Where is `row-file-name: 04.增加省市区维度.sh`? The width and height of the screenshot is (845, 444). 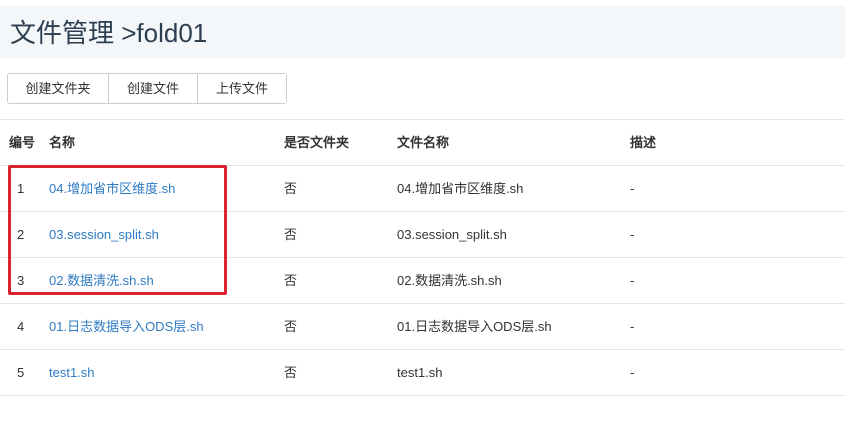 row-file-name: 04.增加省市区维度.sh is located at coordinates (460, 188).